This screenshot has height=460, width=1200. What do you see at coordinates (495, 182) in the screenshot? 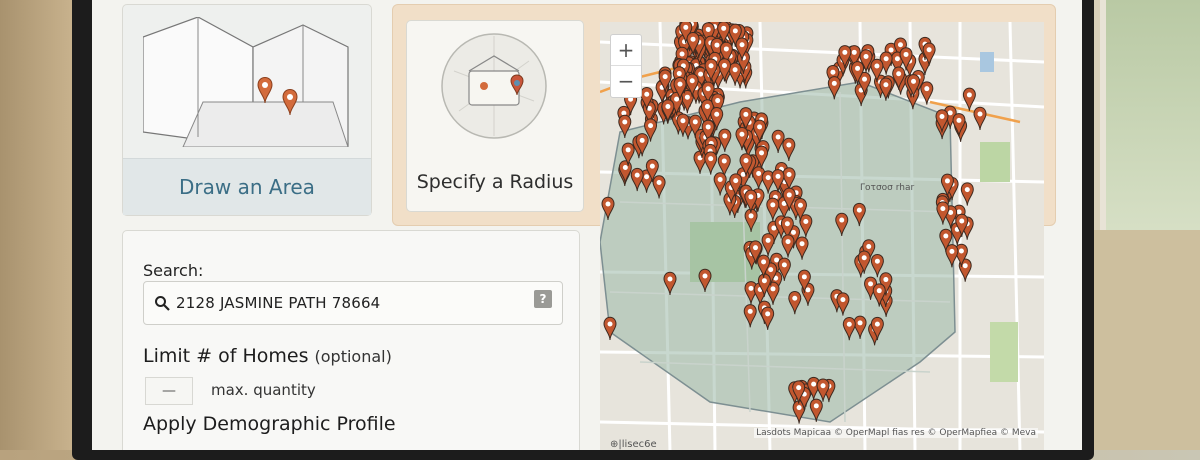
I see `specify-radius-label: Specify a Radius` at bounding box center [495, 182].